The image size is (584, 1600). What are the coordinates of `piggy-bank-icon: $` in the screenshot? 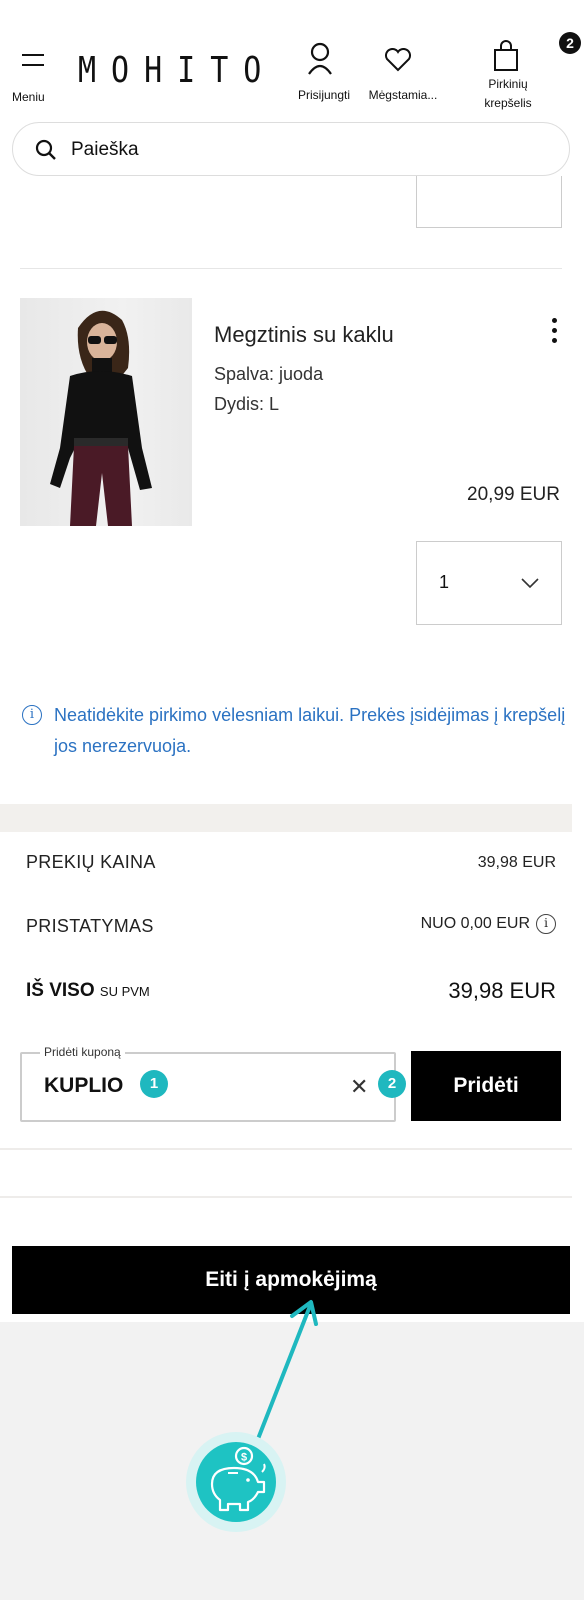 It's located at (238, 1479).